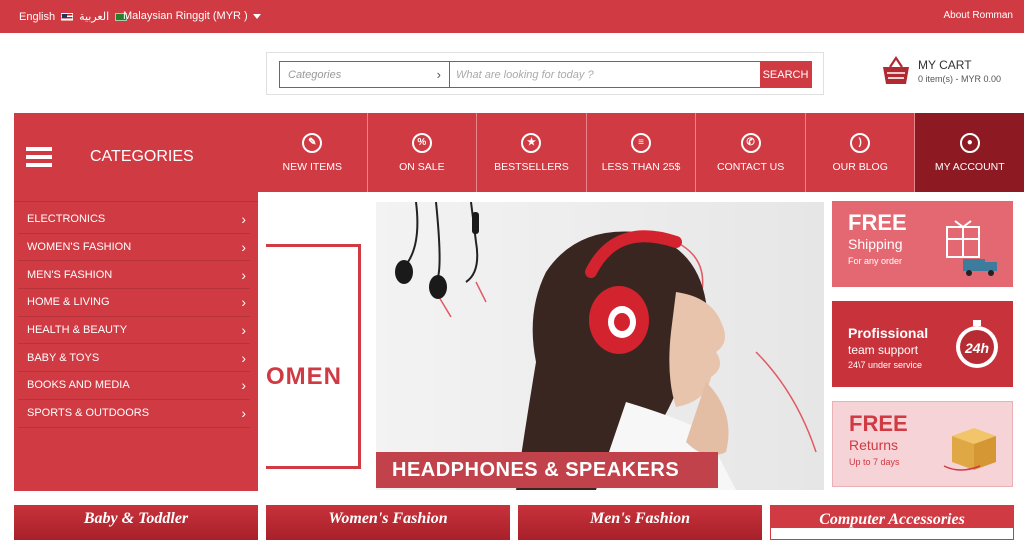 Image resolution: width=1024 pixels, height=540 pixels. I want to click on currency-label: Malaysian Ringgit (MYR ), so click(185, 16).